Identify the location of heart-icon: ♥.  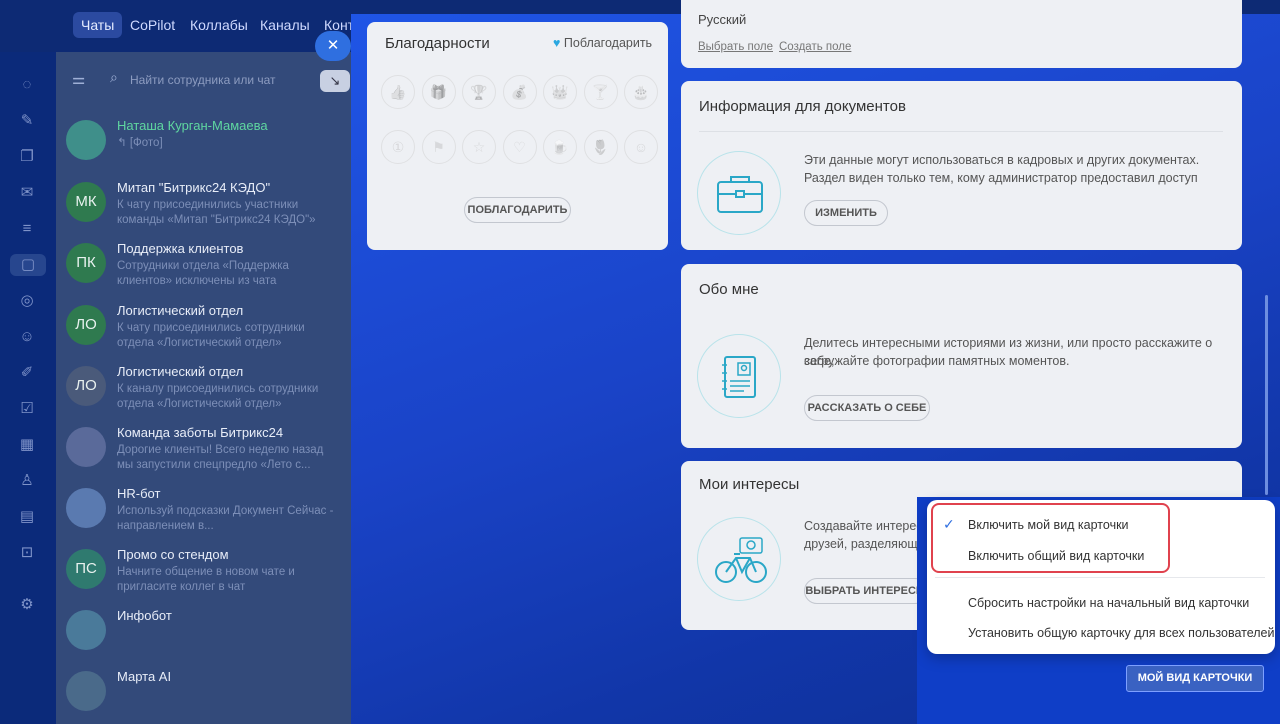
(557, 43).